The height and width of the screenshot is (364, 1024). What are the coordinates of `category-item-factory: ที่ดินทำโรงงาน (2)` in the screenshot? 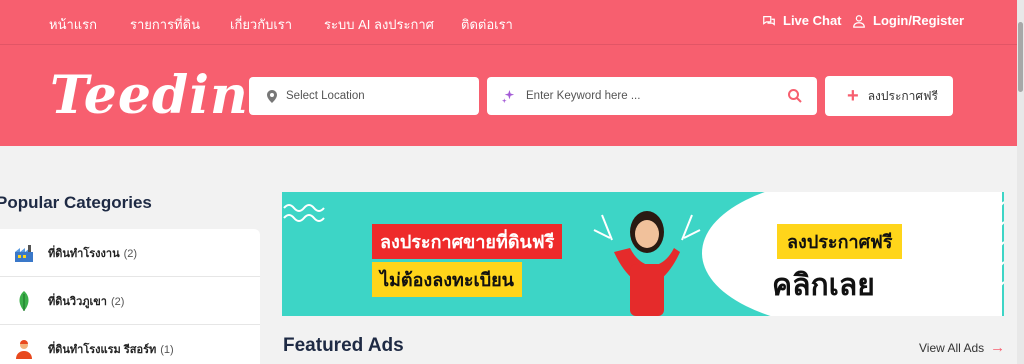 It's located at (130, 253).